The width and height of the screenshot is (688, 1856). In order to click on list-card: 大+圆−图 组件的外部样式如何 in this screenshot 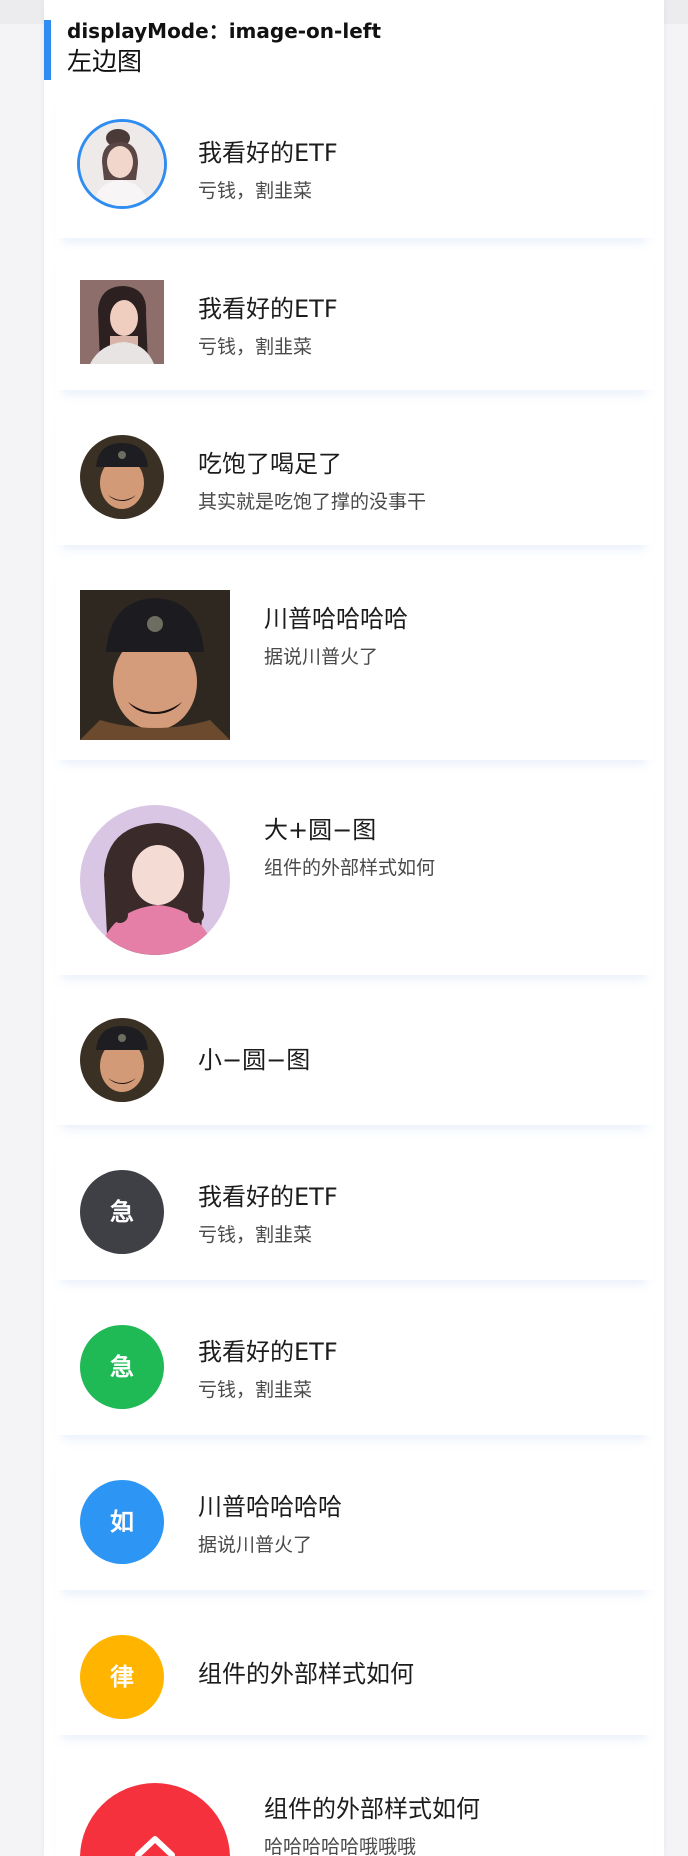, I will do `click(354, 875)`.